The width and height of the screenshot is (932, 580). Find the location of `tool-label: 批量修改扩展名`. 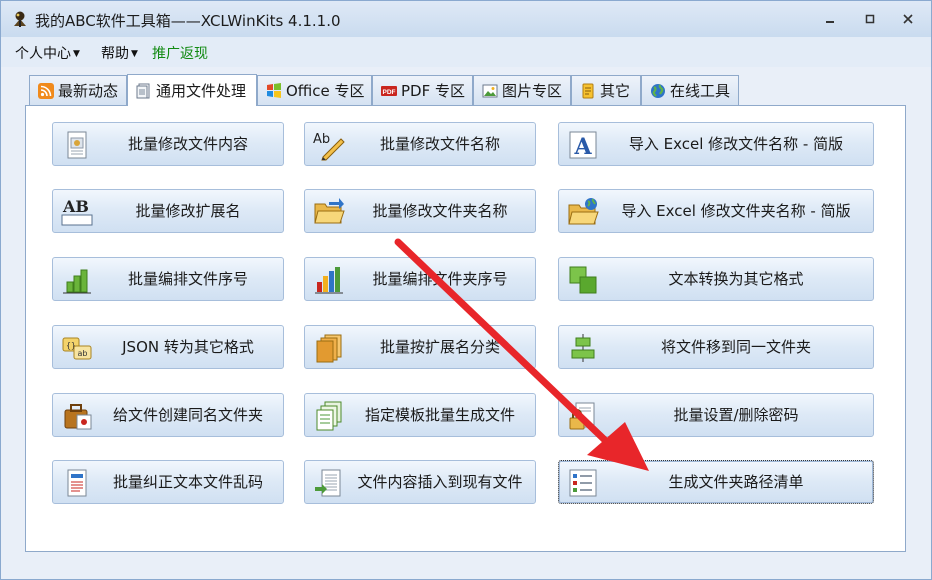

tool-label: 批量修改扩展名 is located at coordinates (188, 211).